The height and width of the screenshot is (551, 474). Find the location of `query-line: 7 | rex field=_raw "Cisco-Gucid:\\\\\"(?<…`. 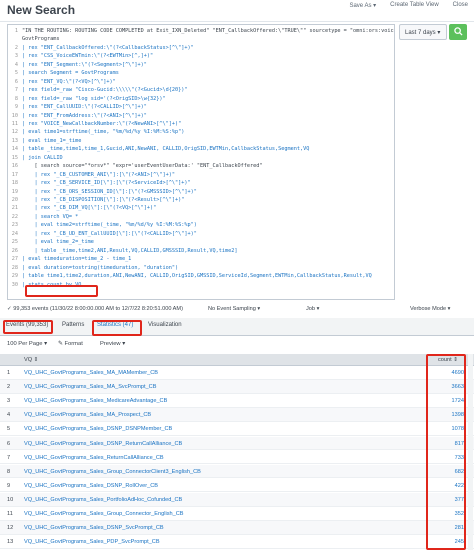

query-line: 7 | rex field=_raw "Cisco-Gucid:\\\\\"(?<… is located at coordinates (201, 90).